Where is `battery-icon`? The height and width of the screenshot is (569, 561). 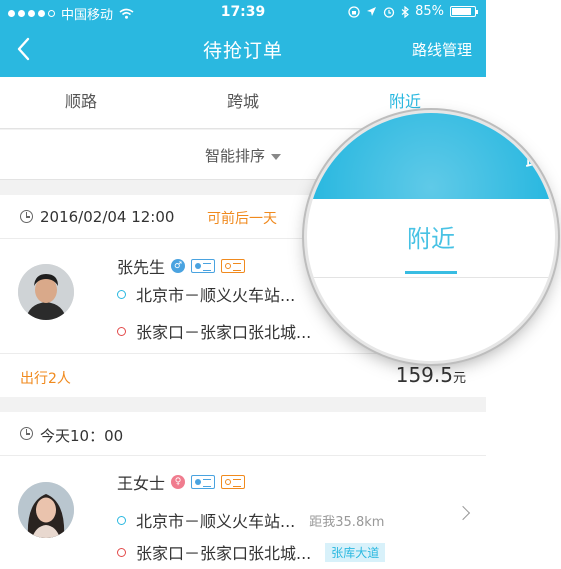
battery-icon is located at coordinates (464, 11).